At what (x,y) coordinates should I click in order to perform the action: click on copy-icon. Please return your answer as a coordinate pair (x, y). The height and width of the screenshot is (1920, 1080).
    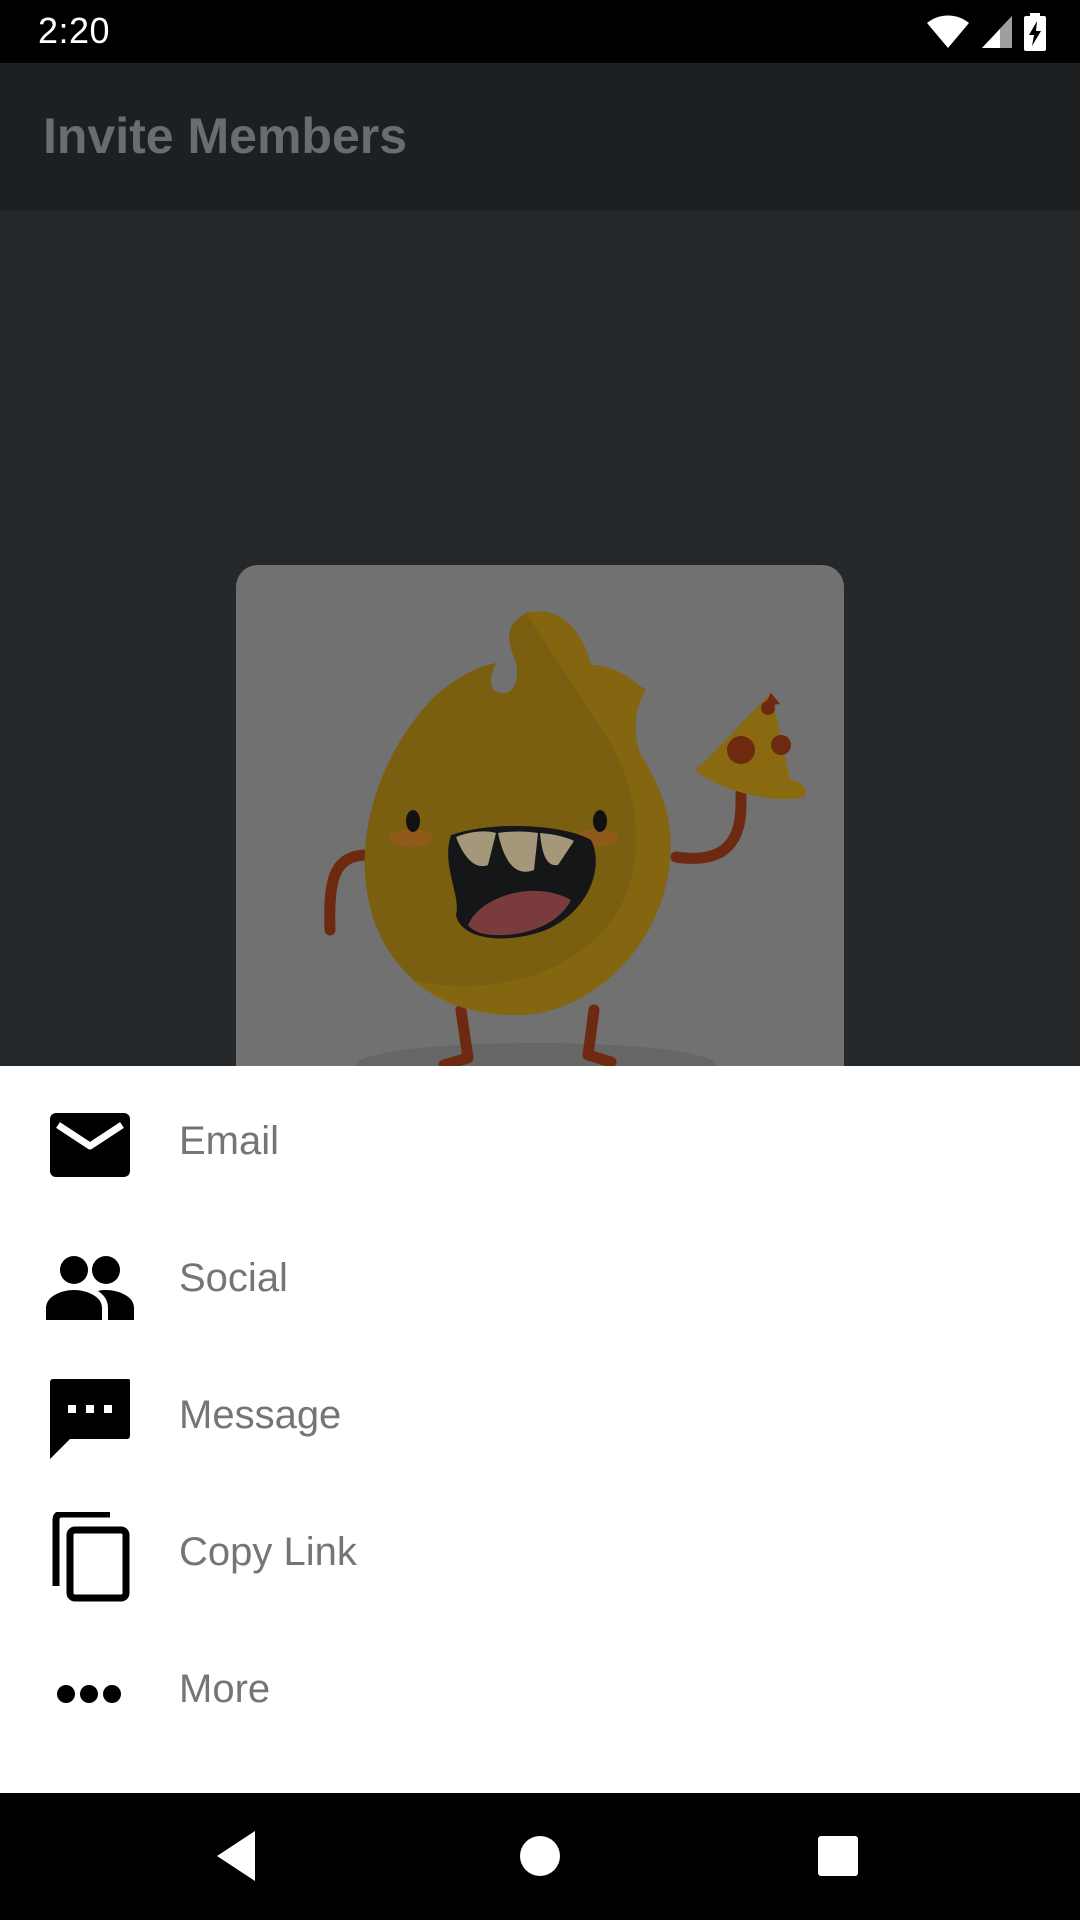
    Looking at the image, I should click on (91, 1557).